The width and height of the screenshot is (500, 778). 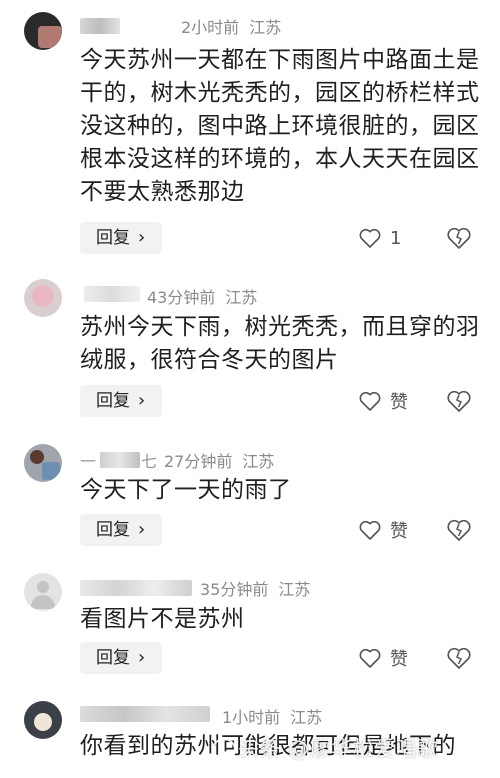 What do you see at coordinates (210, 27) in the screenshot?
I see `comment-time: 2小时前` at bounding box center [210, 27].